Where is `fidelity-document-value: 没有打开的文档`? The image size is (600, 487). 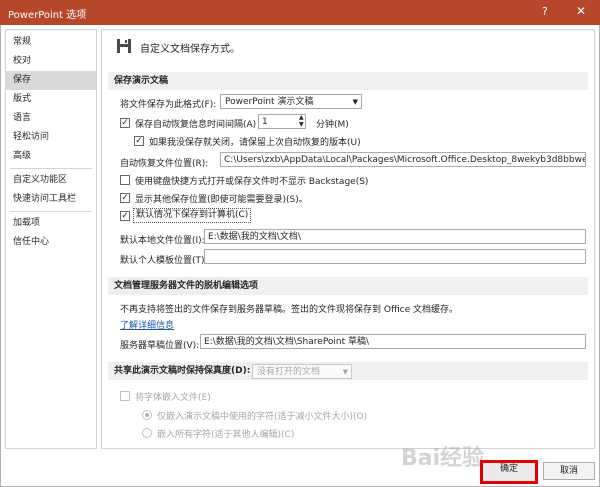 fidelity-document-value: 没有打开的文档 is located at coordinates (289, 372).